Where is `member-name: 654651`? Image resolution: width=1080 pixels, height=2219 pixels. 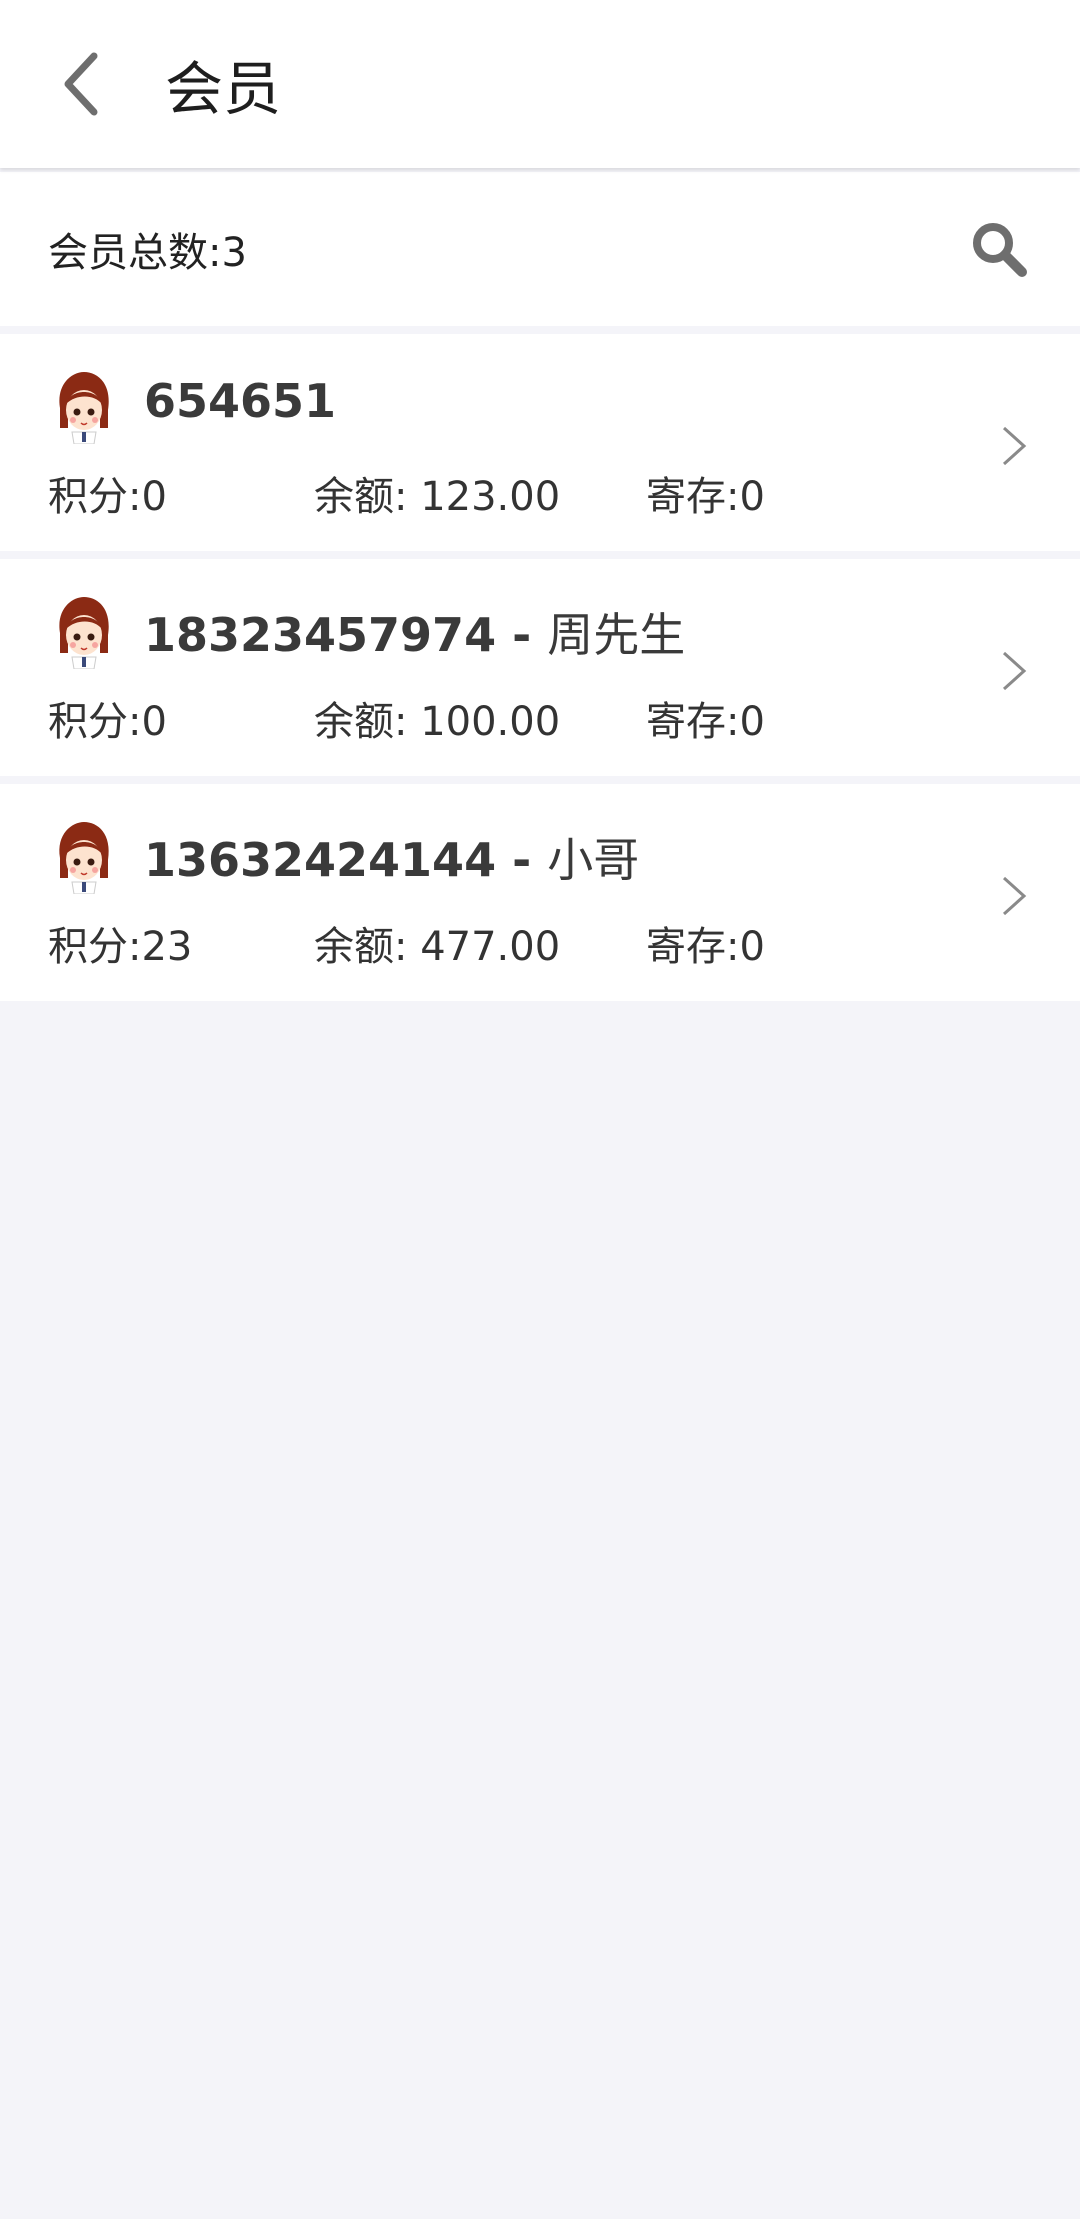 member-name: 654651 is located at coordinates (240, 401).